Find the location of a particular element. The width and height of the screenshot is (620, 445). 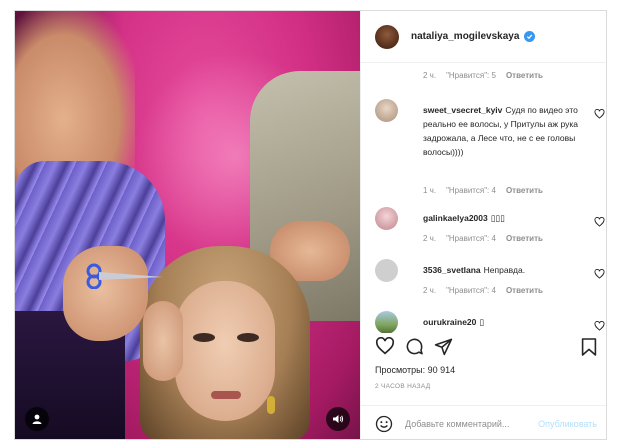

comment-item: ourukraine20 ▯ is located at coordinates (490, 322).